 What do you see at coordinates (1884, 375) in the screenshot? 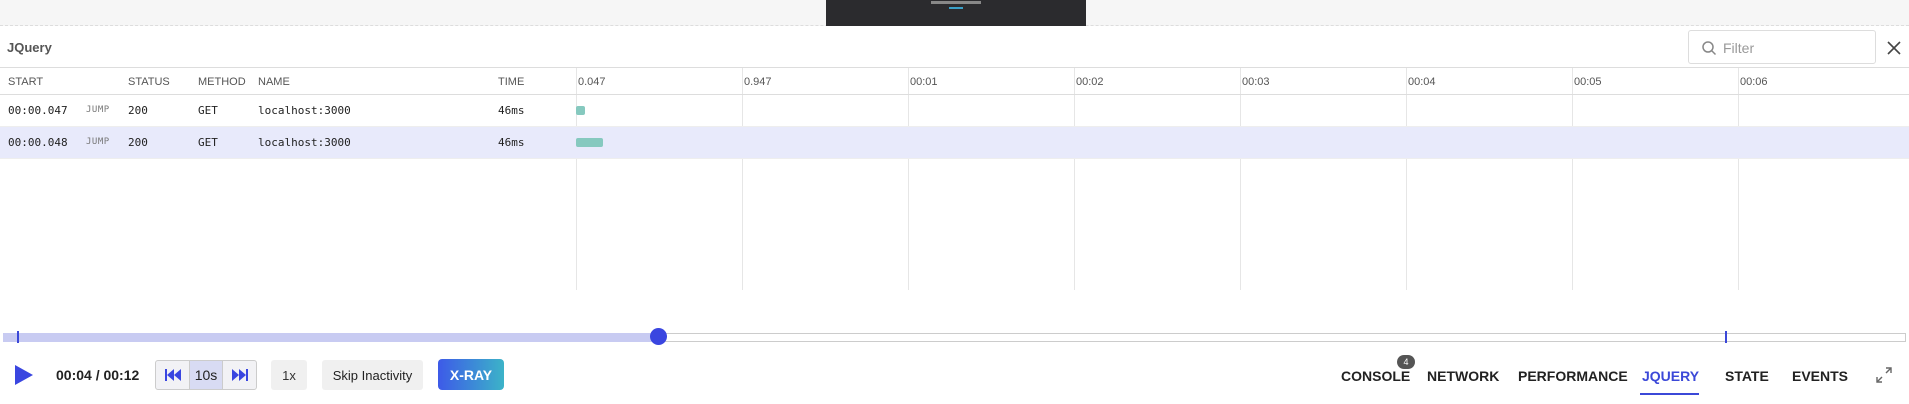
I see `expand-icon` at bounding box center [1884, 375].